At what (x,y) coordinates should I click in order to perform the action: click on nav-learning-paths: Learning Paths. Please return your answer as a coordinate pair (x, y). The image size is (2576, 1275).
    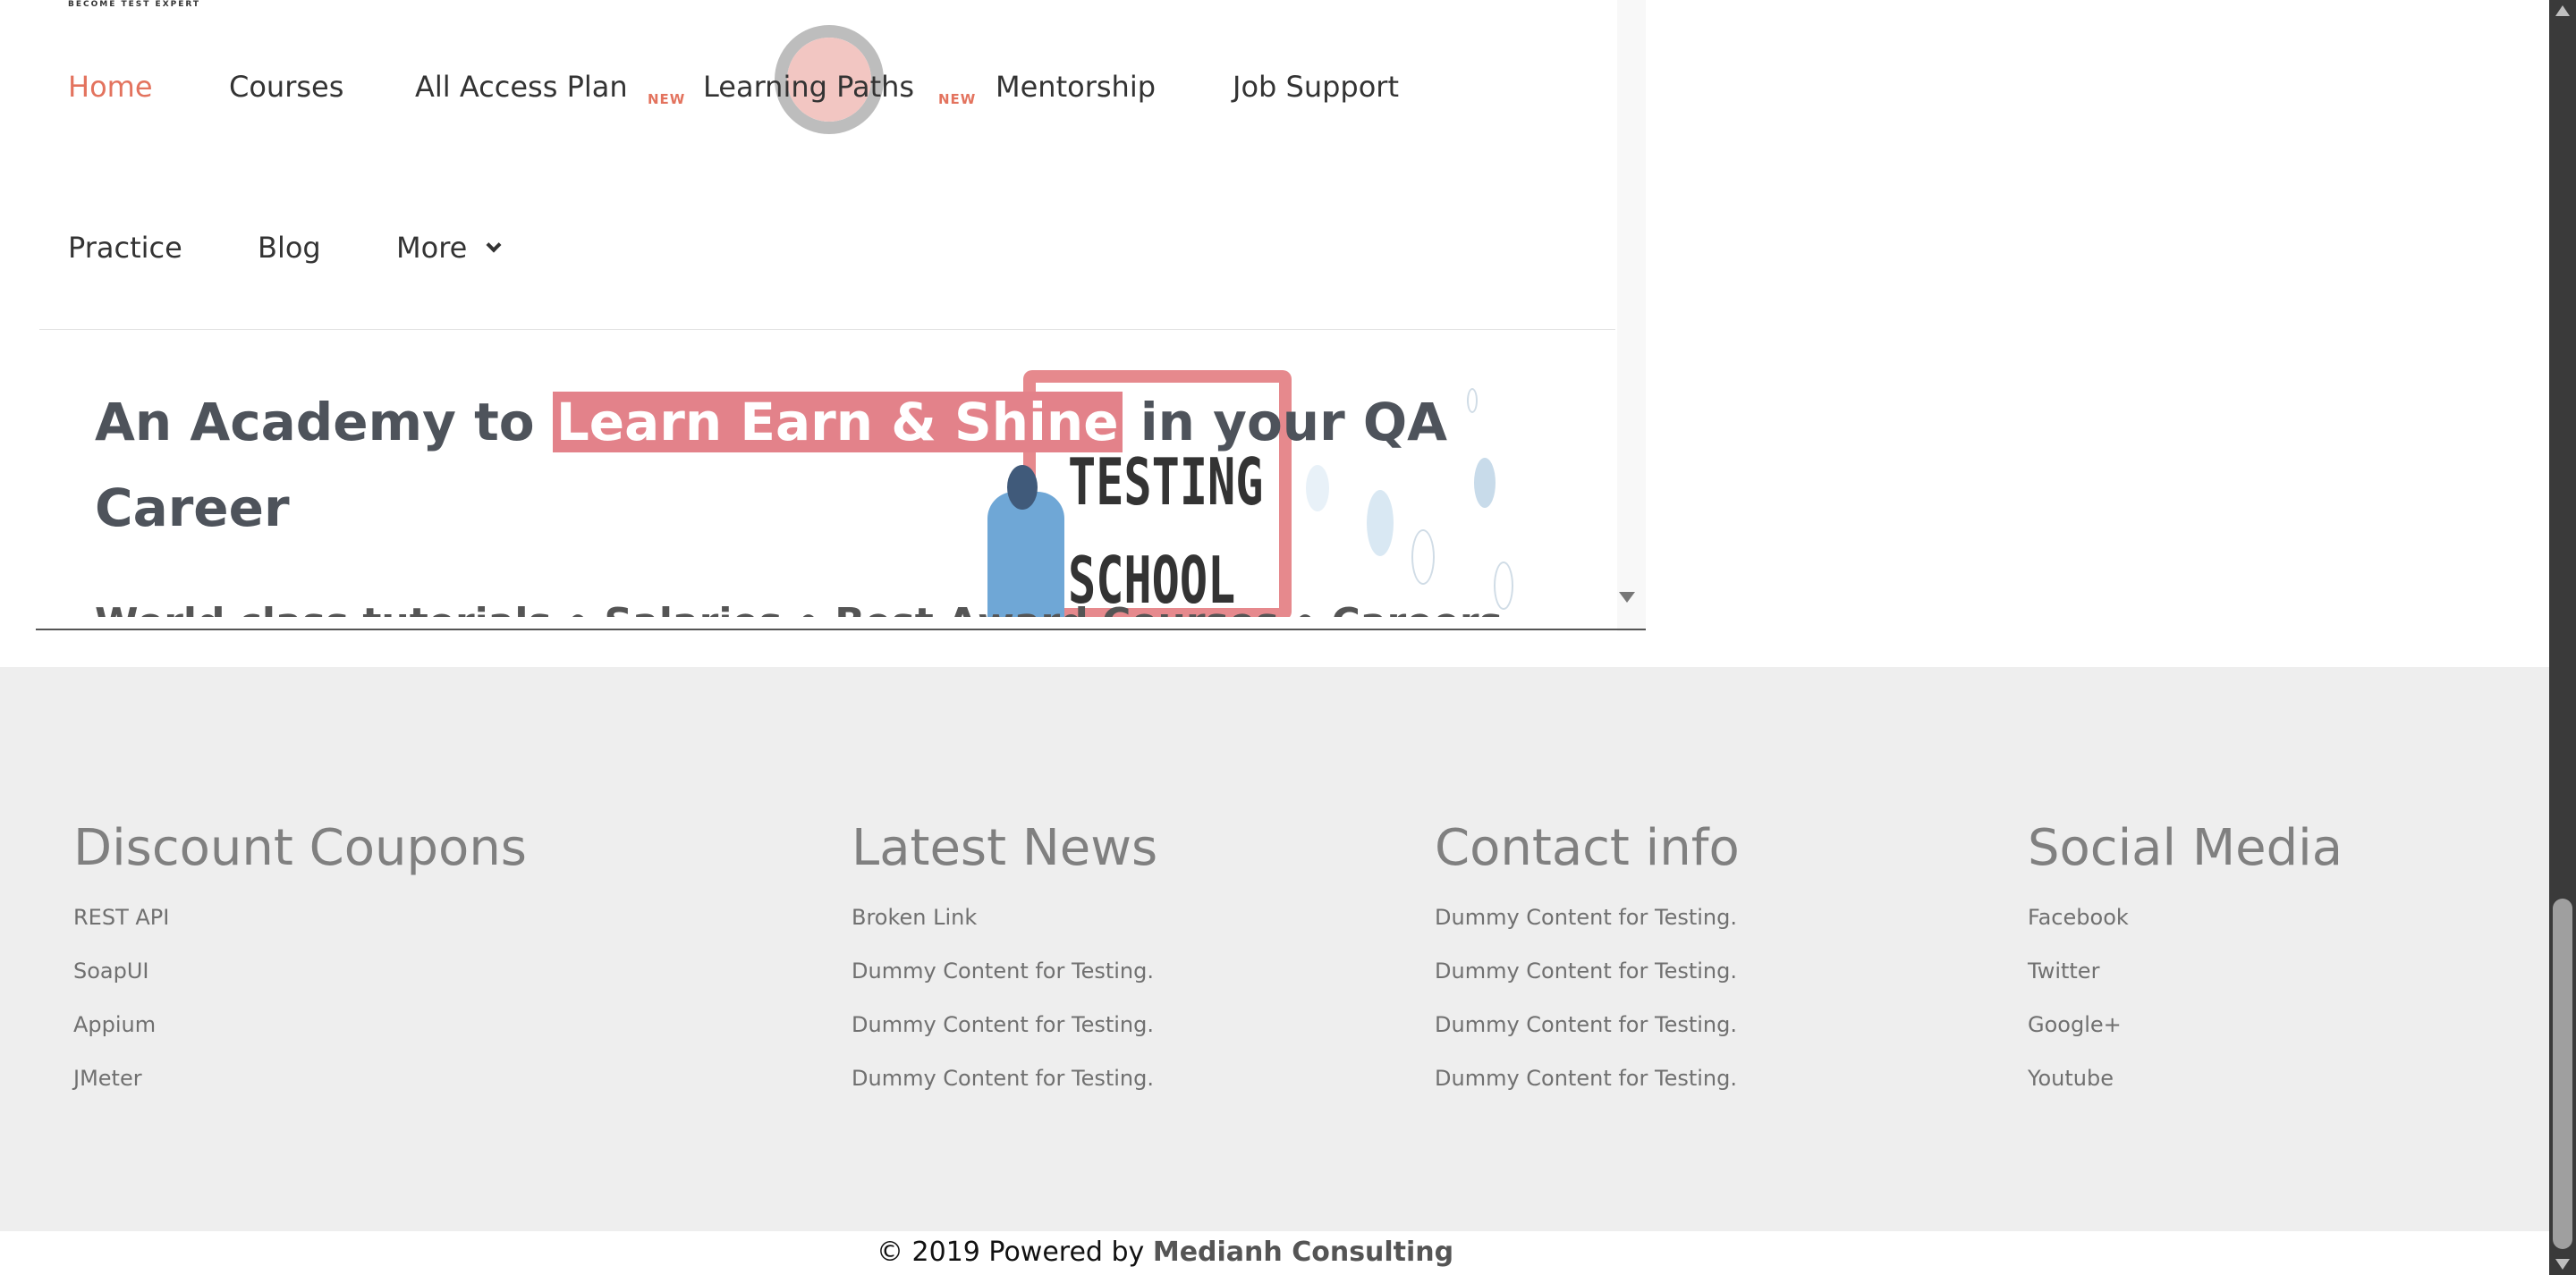
    Looking at the image, I should click on (808, 87).